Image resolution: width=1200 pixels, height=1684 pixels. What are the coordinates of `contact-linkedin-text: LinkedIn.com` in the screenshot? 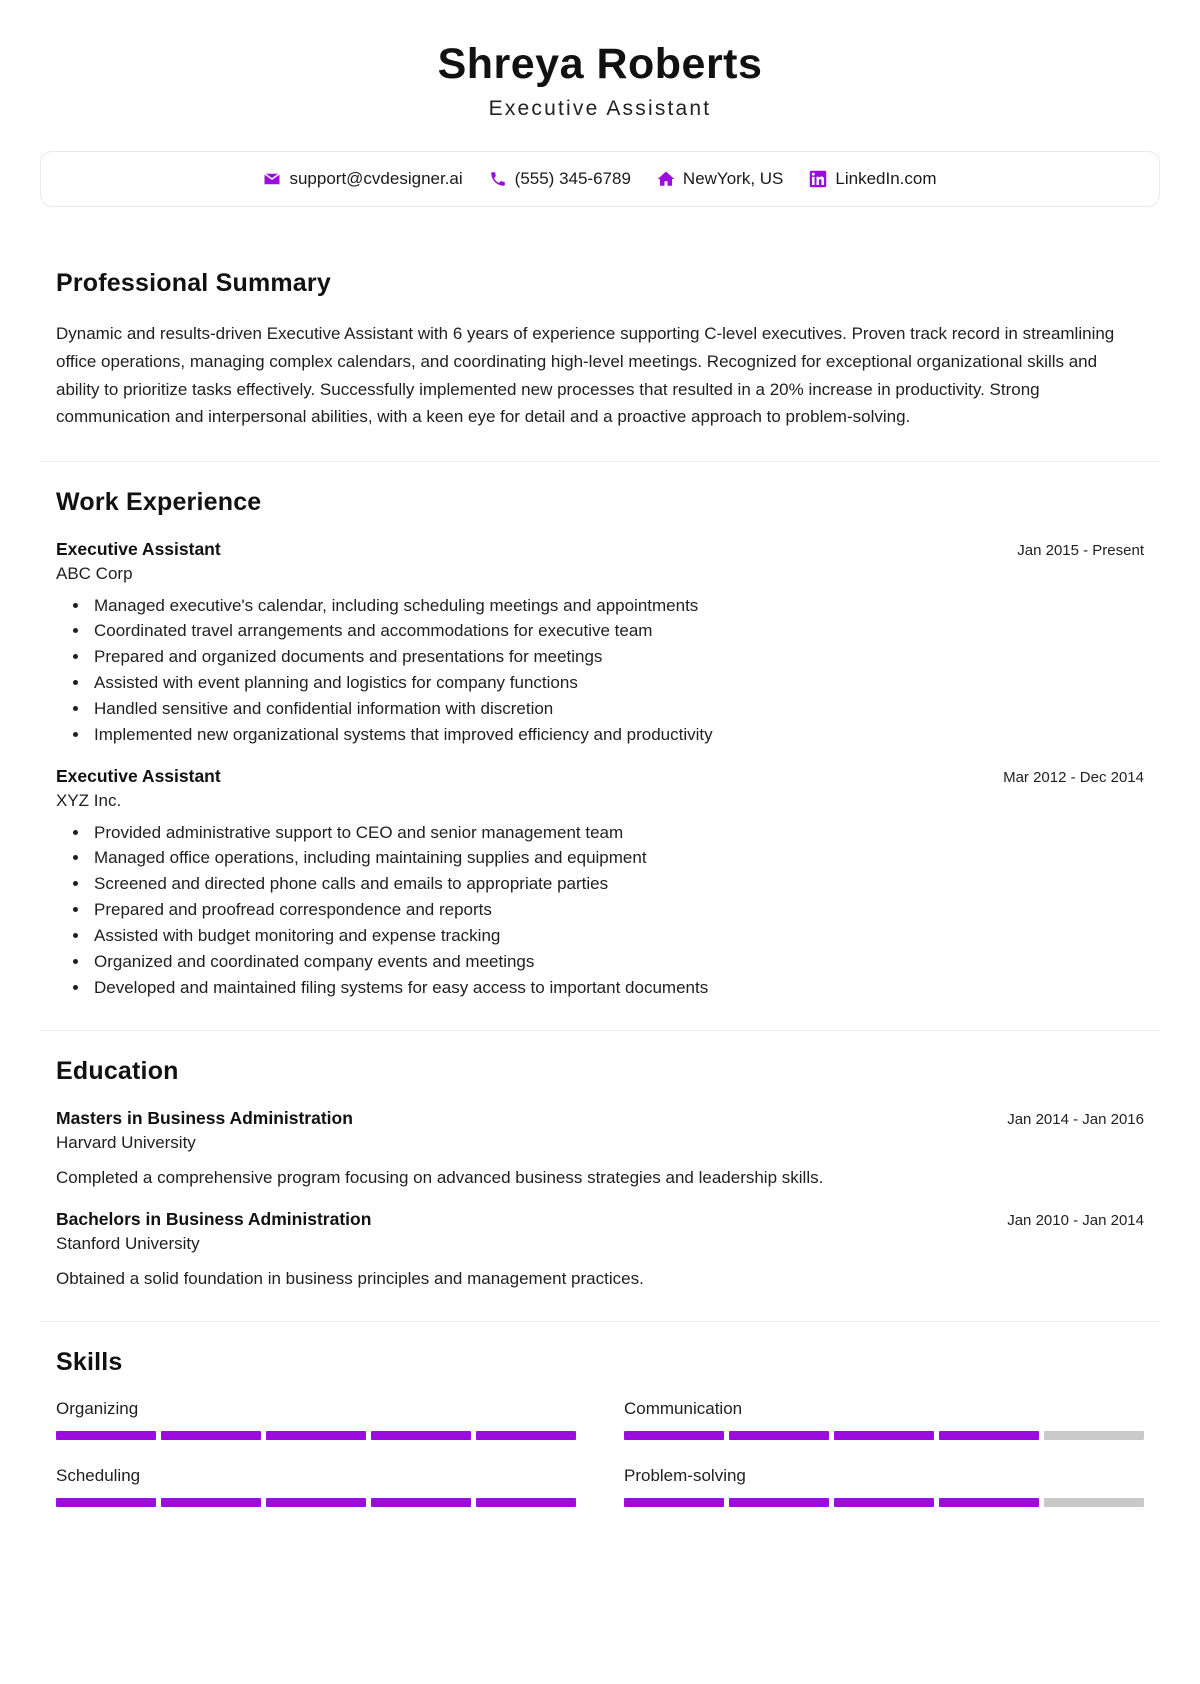 It's located at (886, 179).